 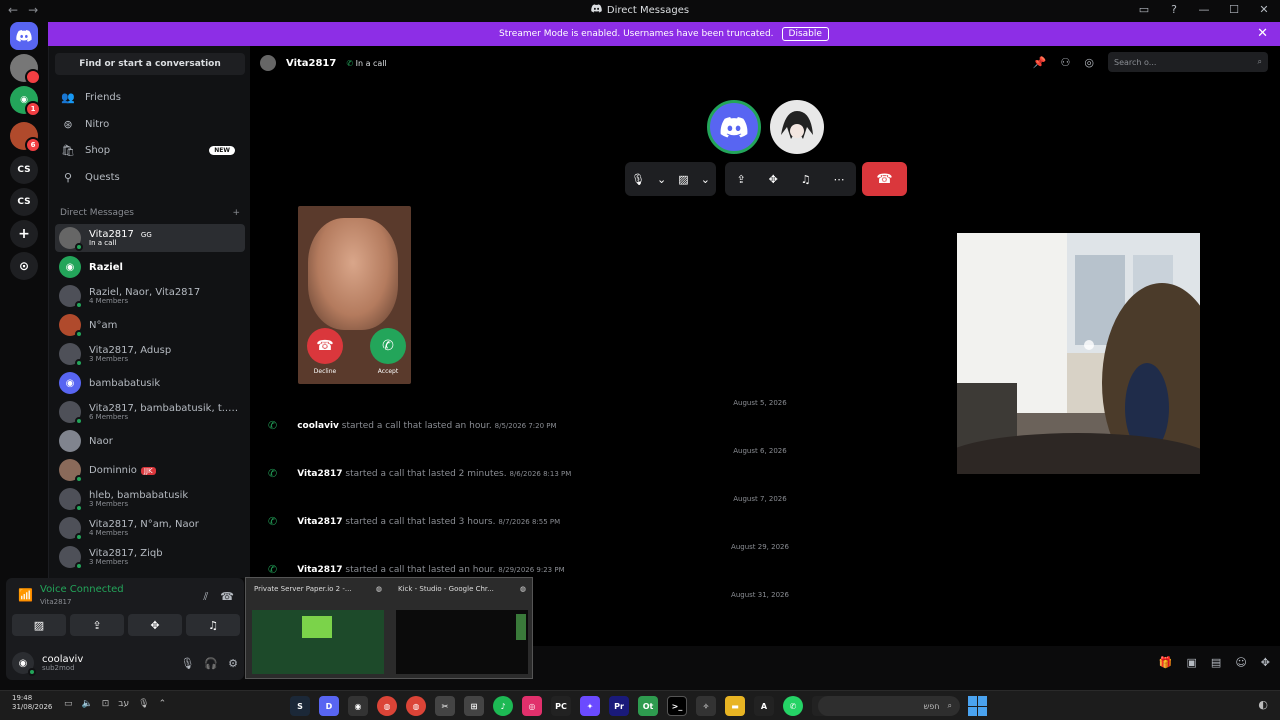 What do you see at coordinates (32, 703) in the screenshot?
I see `clock: 19:48 31/08/2026` at bounding box center [32, 703].